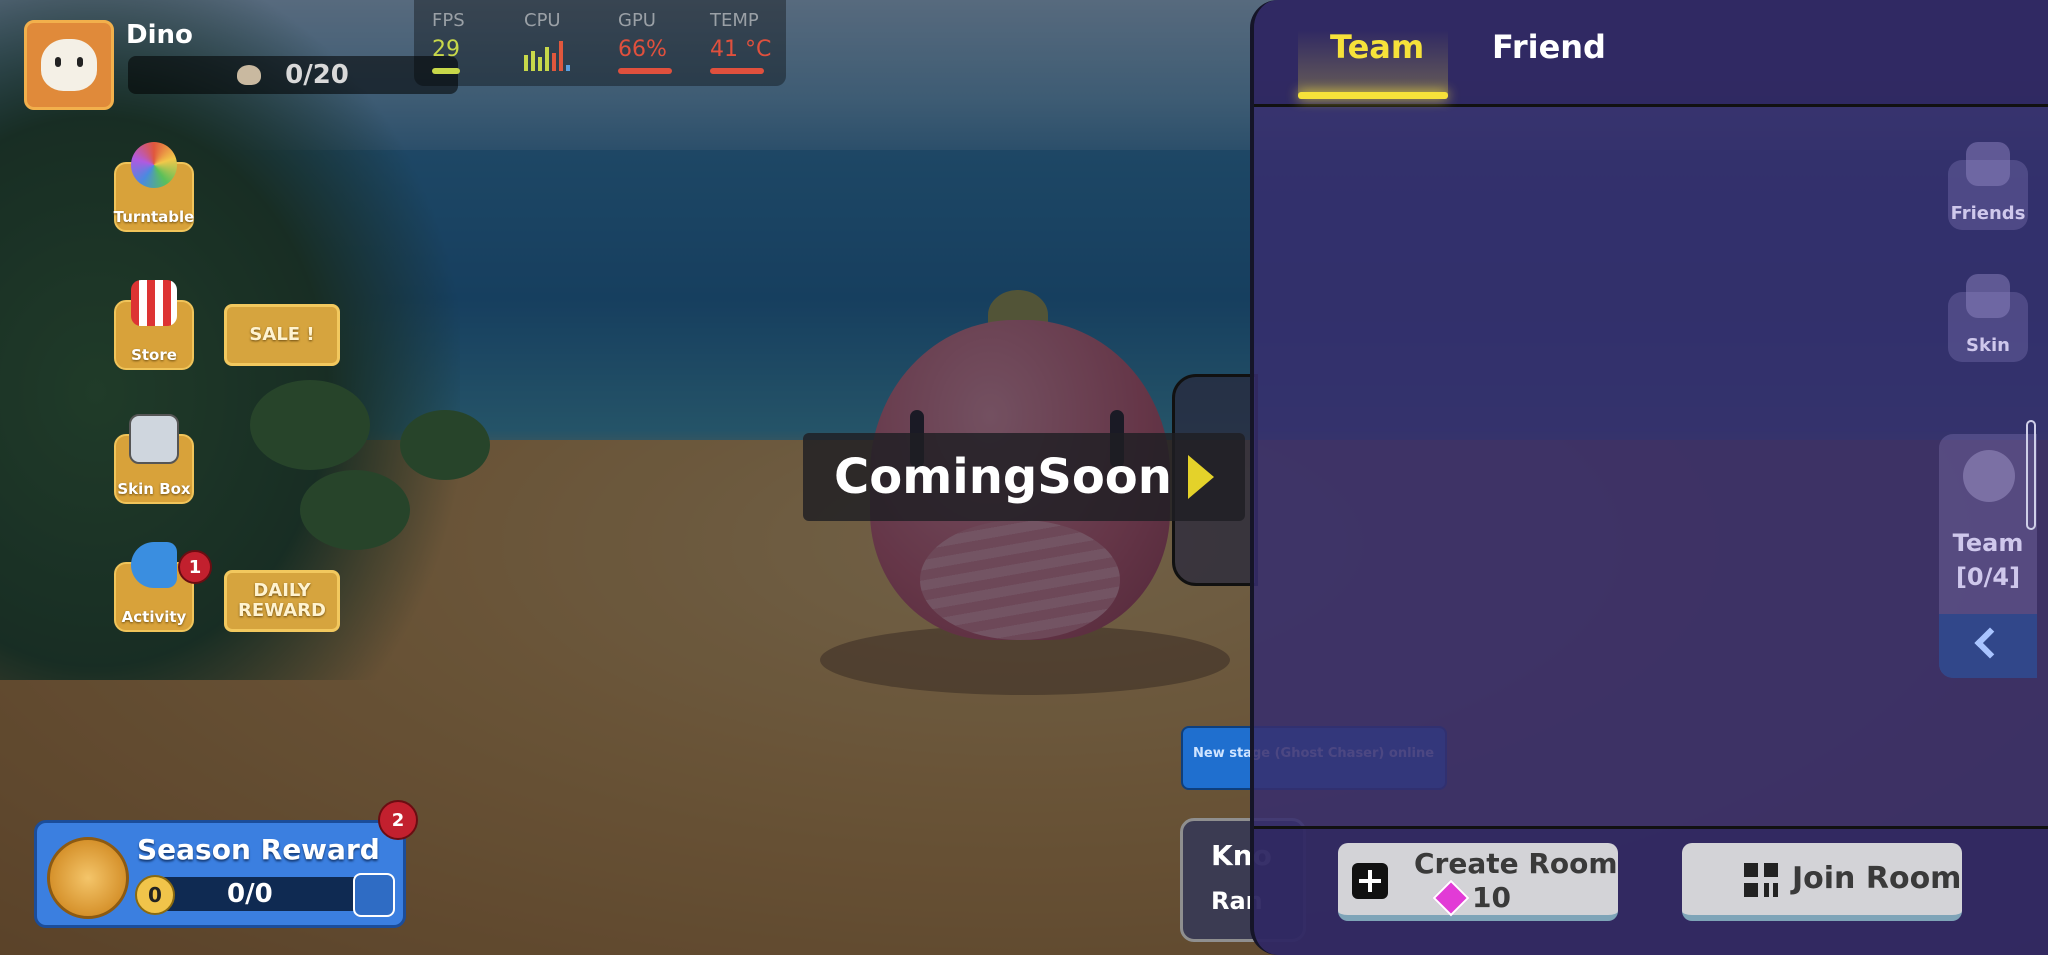  What do you see at coordinates (282, 601) in the screenshot?
I see `daily-reward-button: DAILY REWARD` at bounding box center [282, 601].